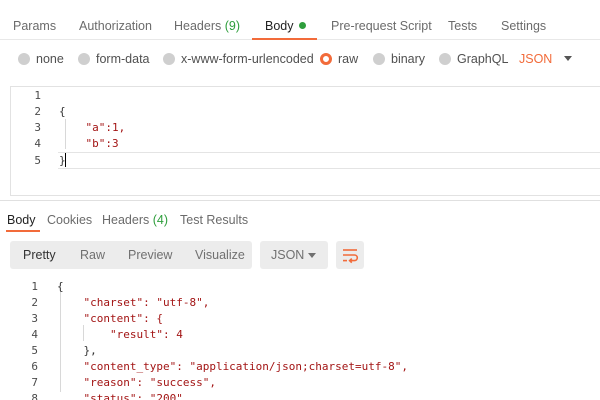  What do you see at coordinates (92, 127) in the screenshot?
I see `code-line: "a":1,` at bounding box center [92, 127].